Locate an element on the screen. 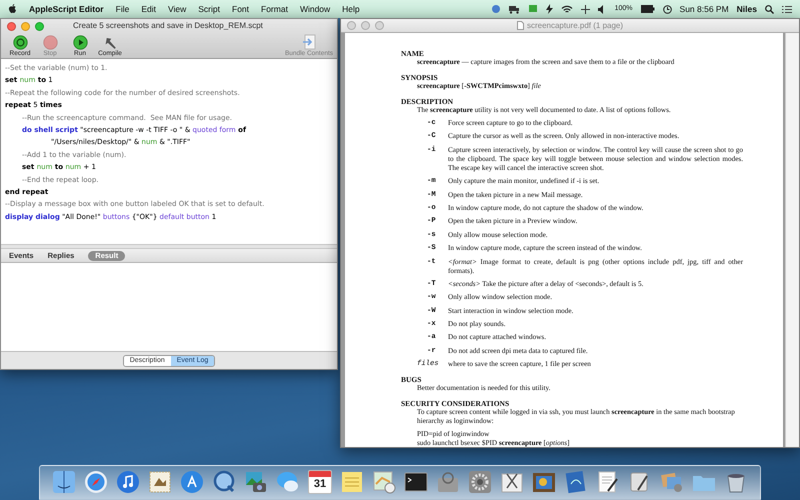 The width and height of the screenshot is (800, 500). music-note-icon is located at coordinates (128, 482).